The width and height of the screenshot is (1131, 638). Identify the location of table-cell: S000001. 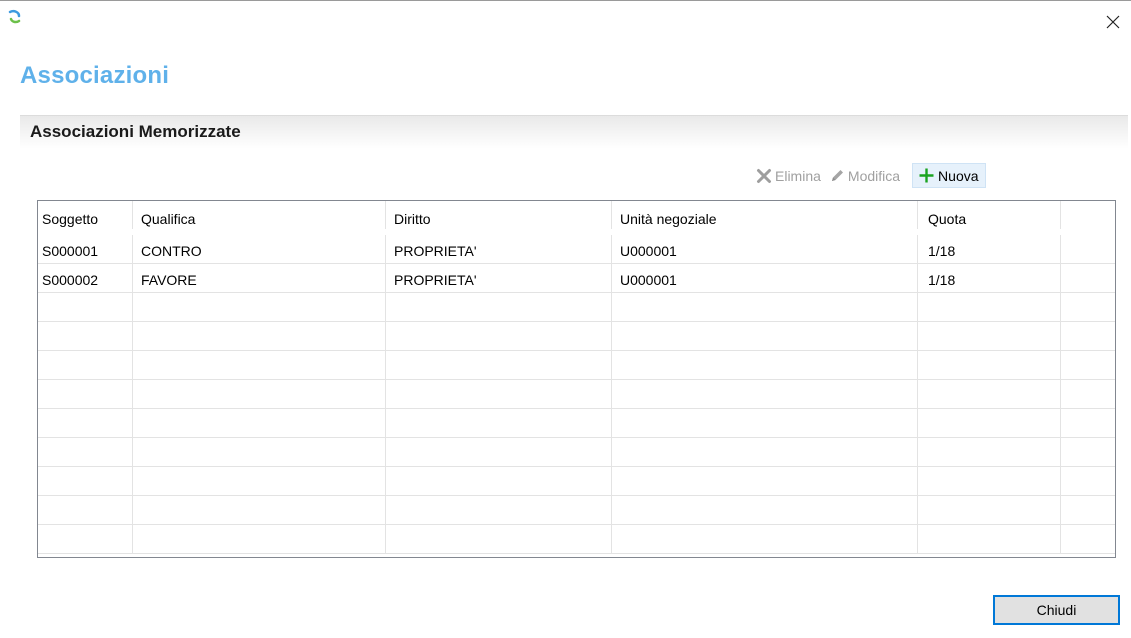
(85, 249).